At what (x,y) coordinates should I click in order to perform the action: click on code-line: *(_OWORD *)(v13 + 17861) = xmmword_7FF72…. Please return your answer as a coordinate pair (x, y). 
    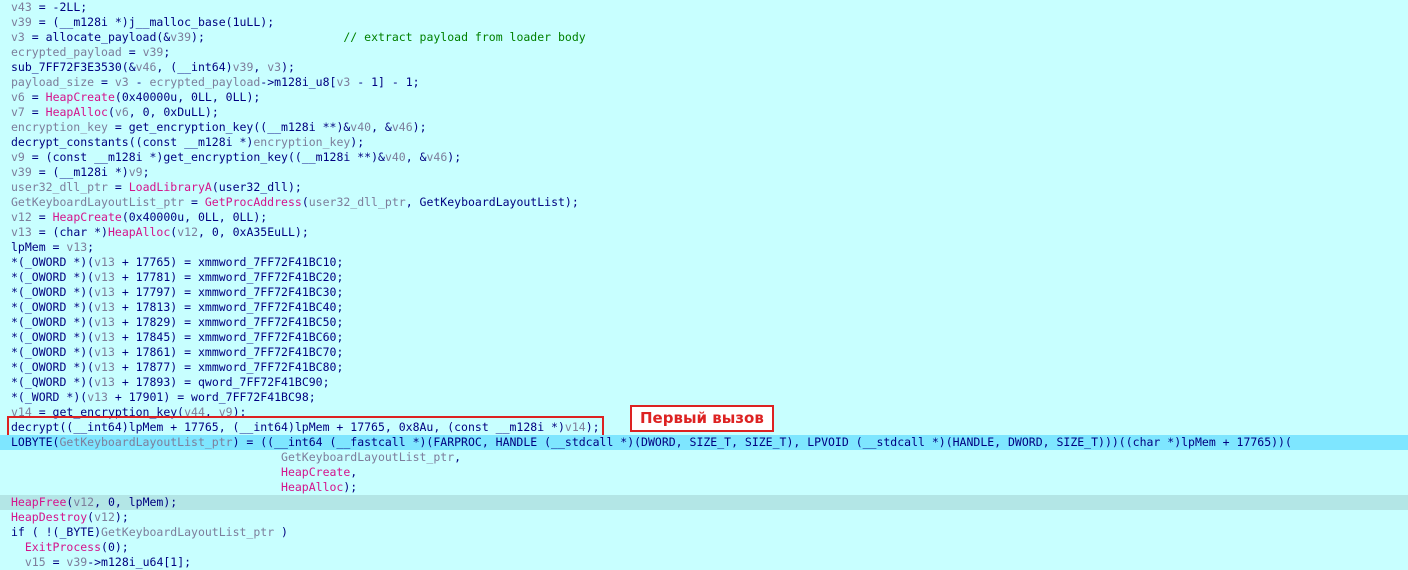
    Looking at the image, I should click on (704, 352).